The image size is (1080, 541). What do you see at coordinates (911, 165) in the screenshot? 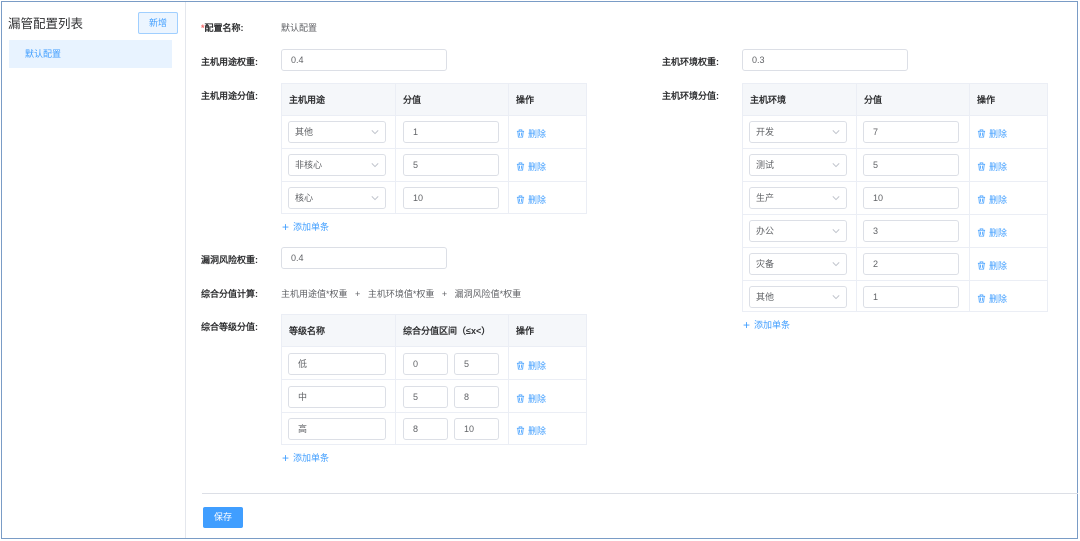
I see `host-env-score-input: 5` at bounding box center [911, 165].